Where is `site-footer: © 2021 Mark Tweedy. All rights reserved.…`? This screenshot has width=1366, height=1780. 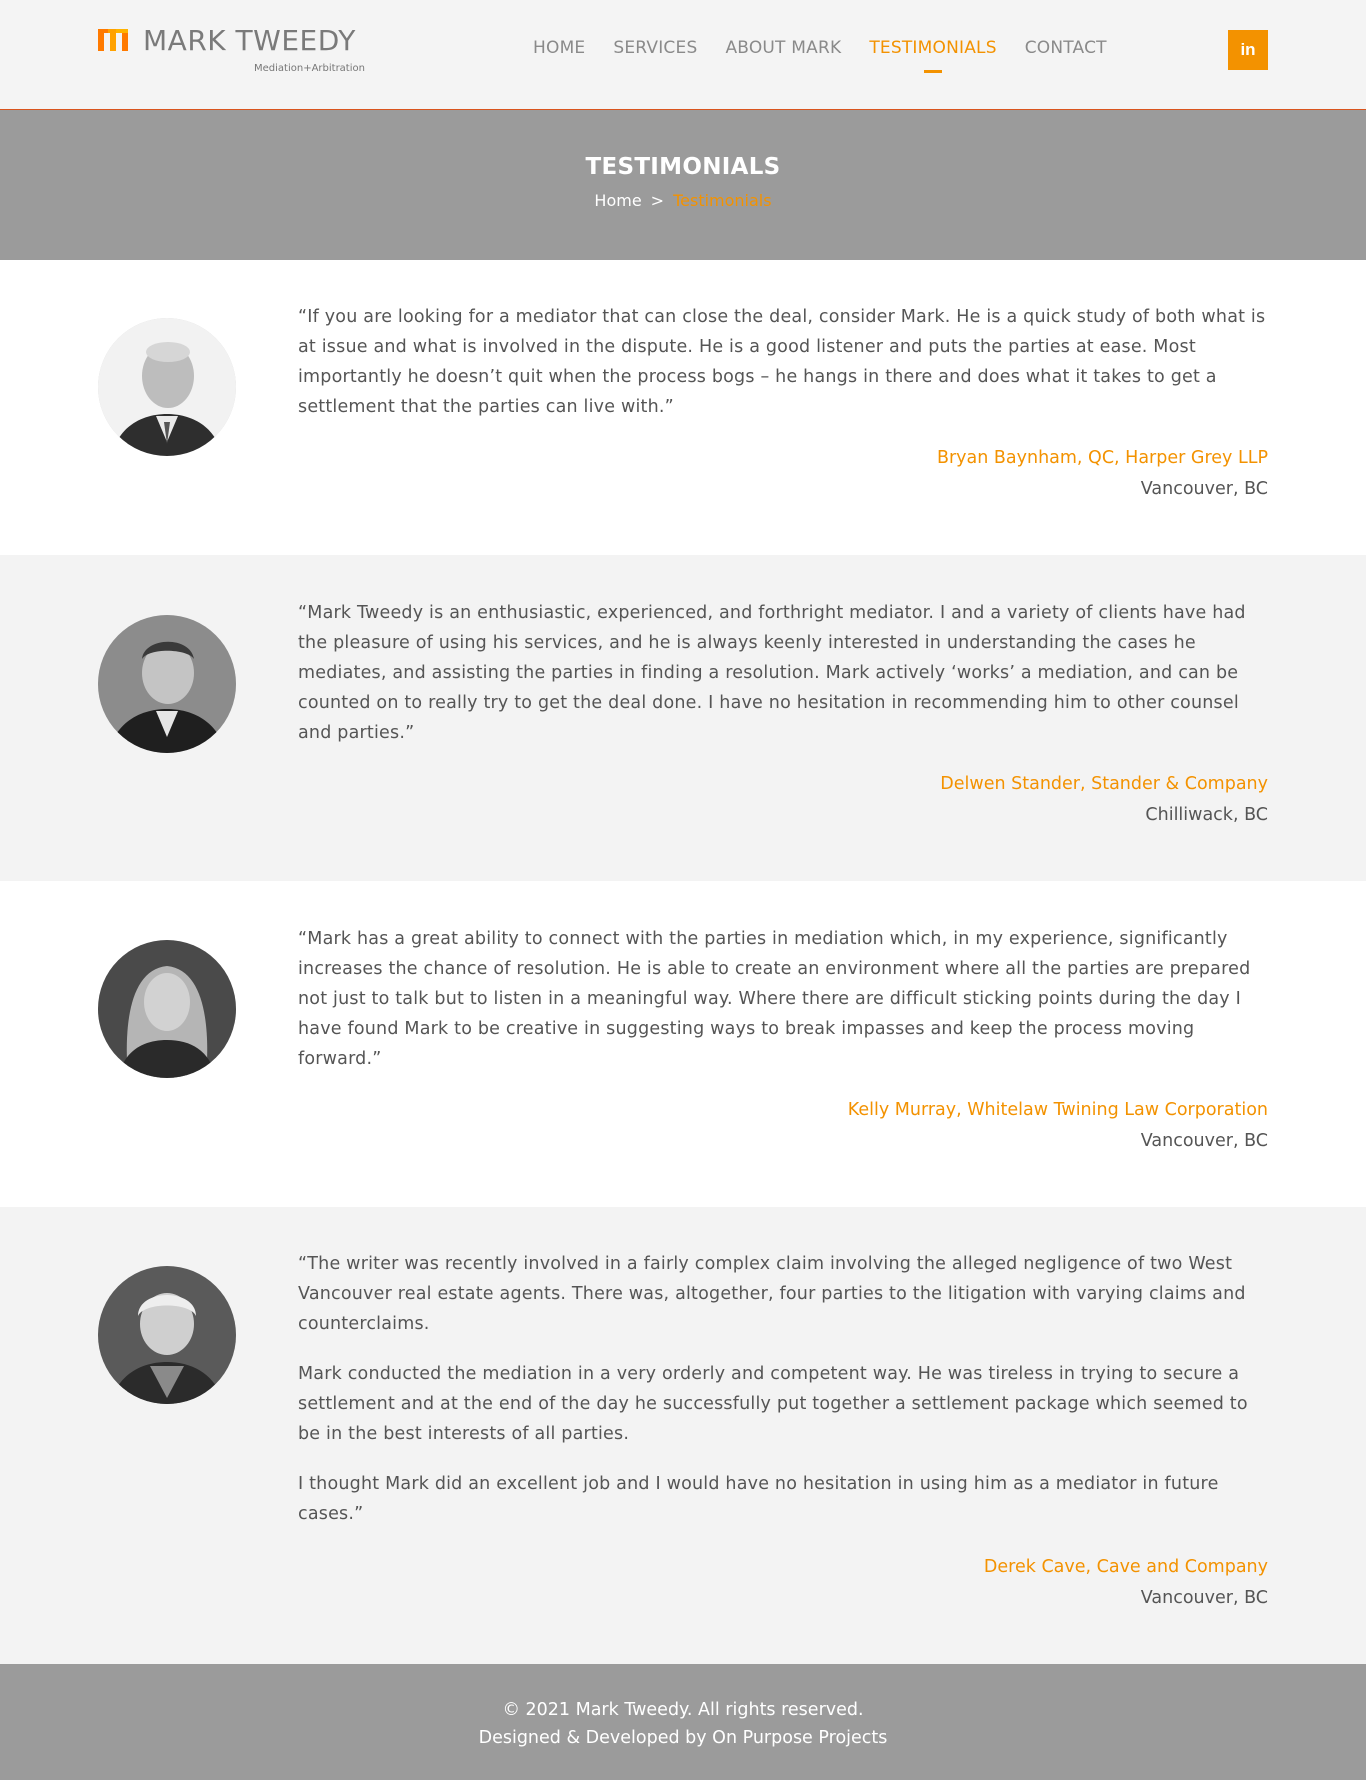
site-footer: © 2021 Mark Tweedy. All rights reserved.… is located at coordinates (683, 1722).